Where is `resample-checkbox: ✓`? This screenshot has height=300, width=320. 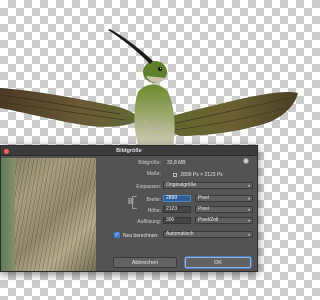 resample-checkbox: ✓ is located at coordinates (117, 235).